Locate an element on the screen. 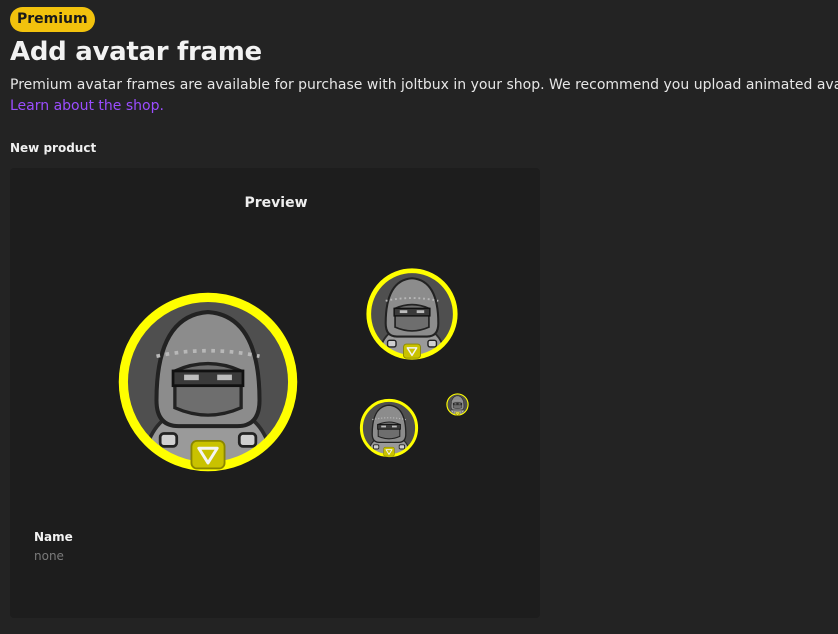 The width and height of the screenshot is (838, 634). product-name-label: Name is located at coordinates (53, 537).